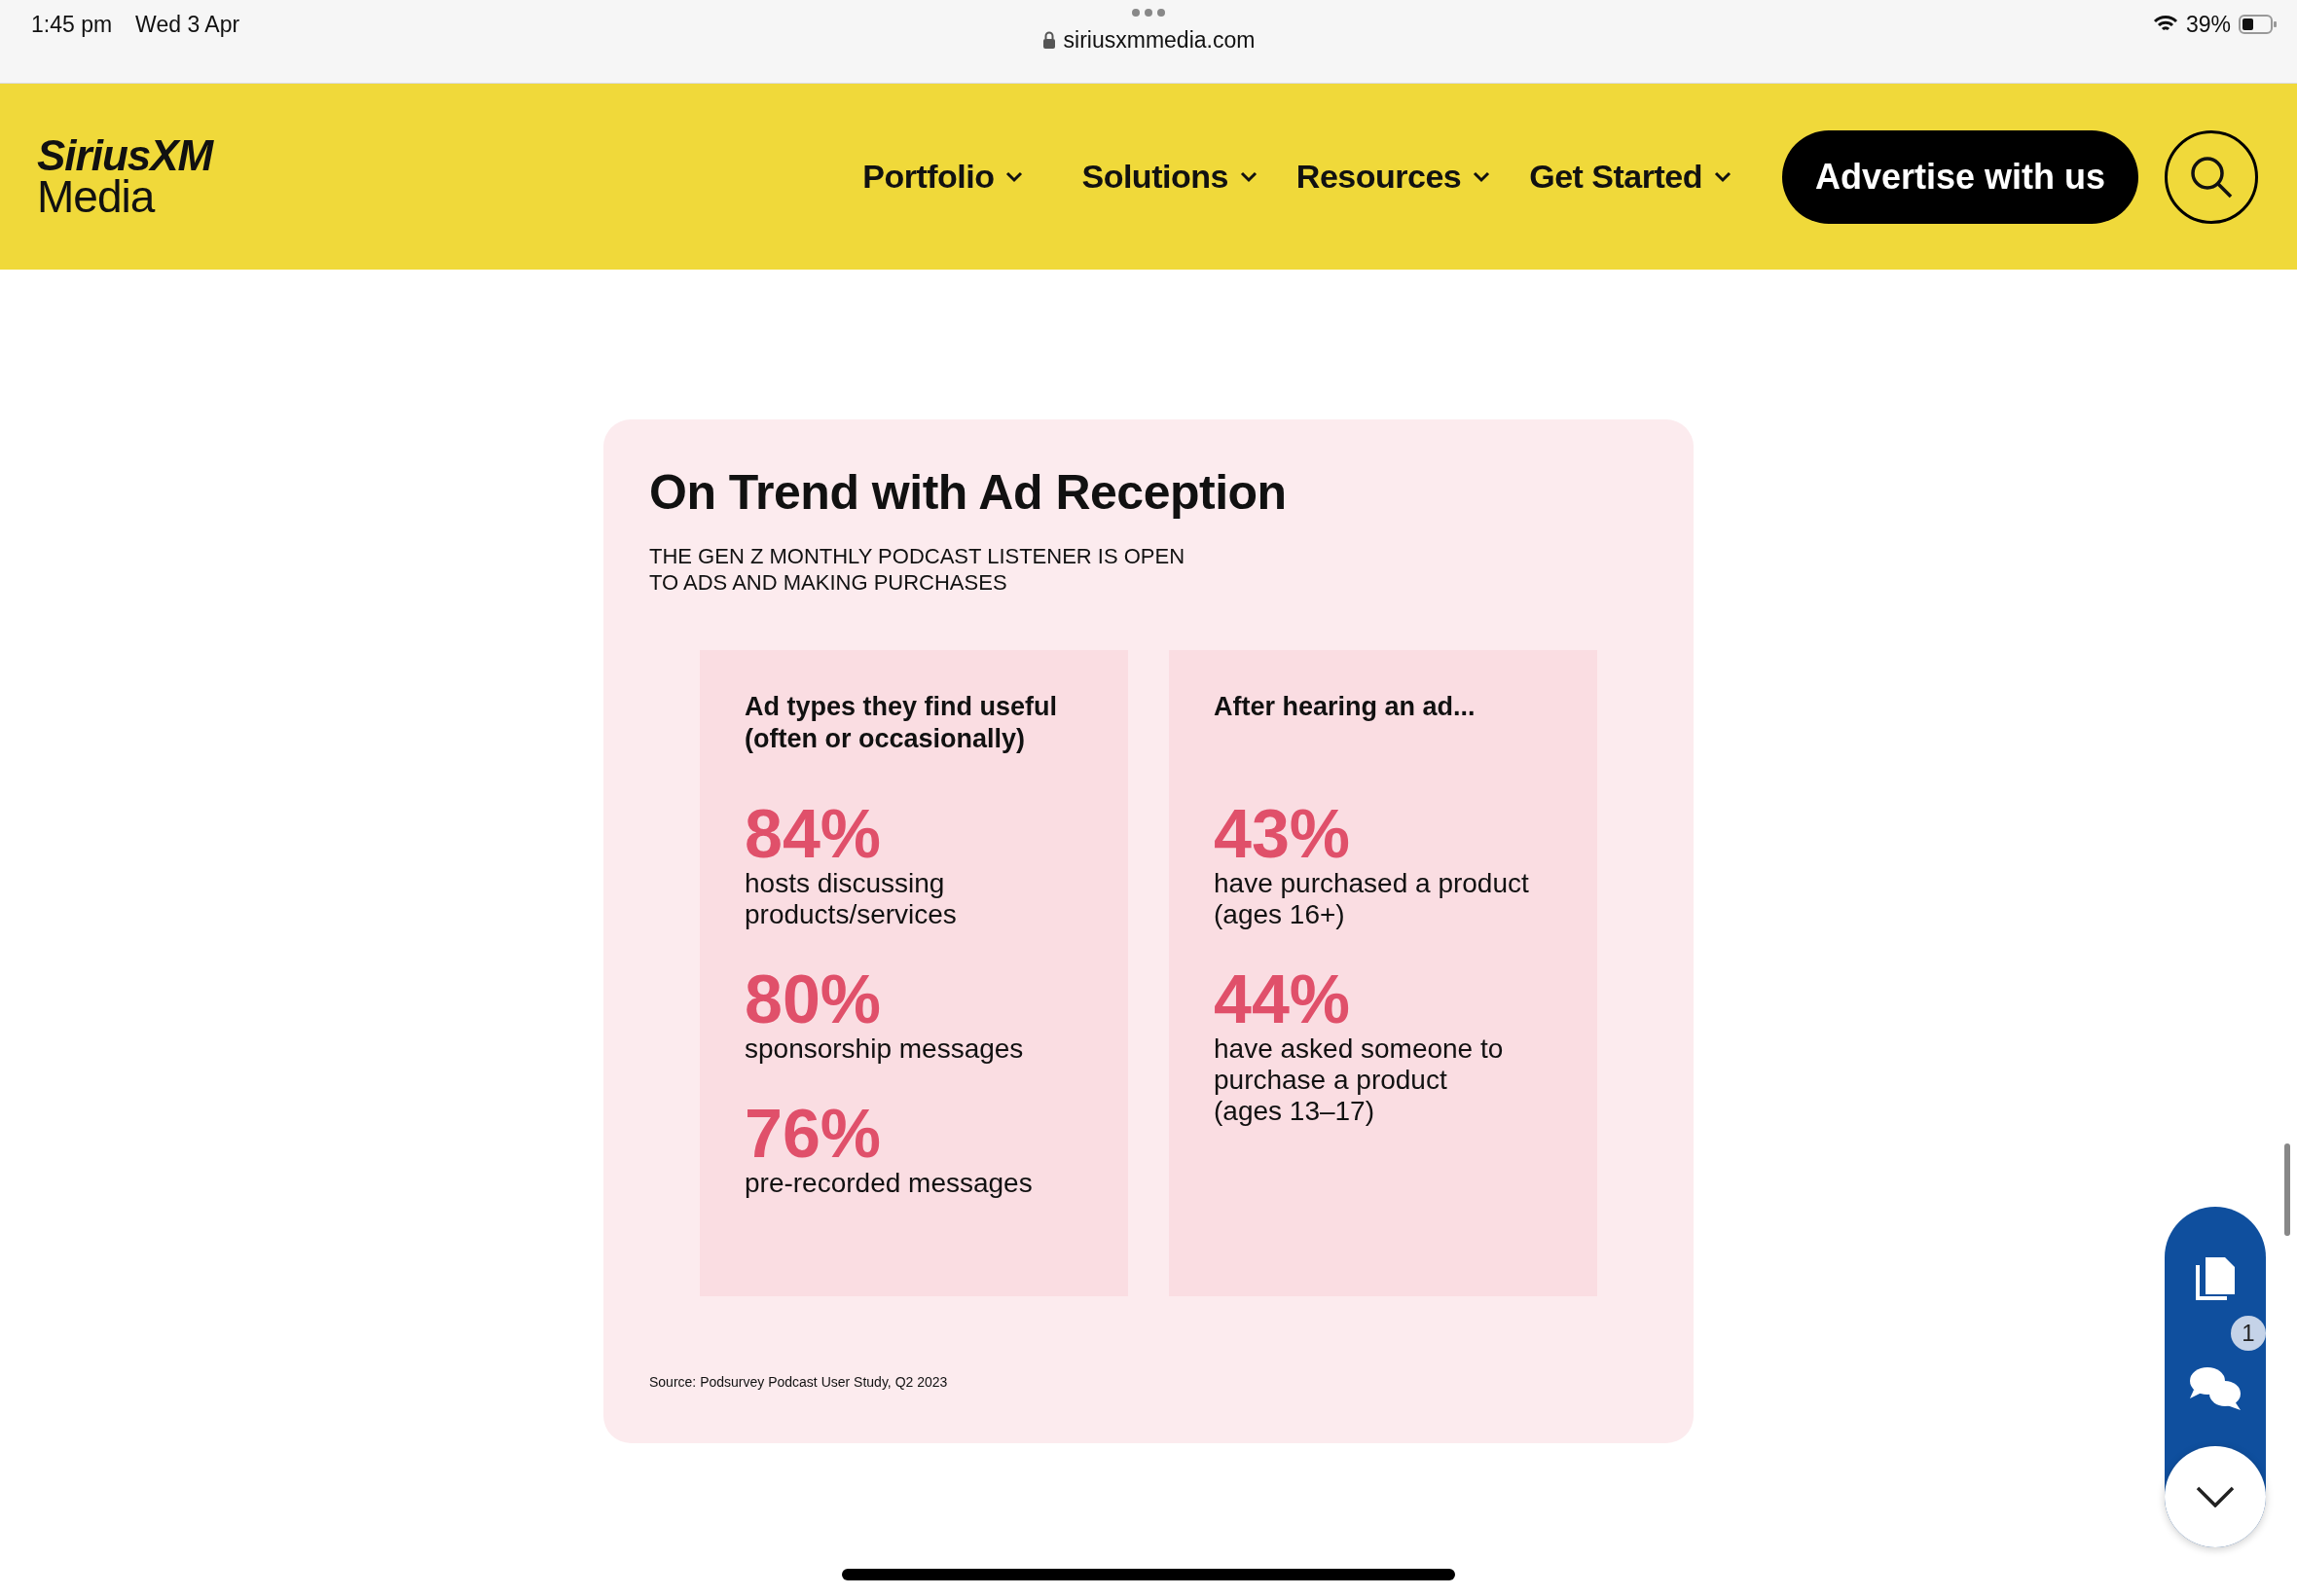  Describe the element at coordinates (814, 834) in the screenshot. I see `stat-value: 84%` at that location.